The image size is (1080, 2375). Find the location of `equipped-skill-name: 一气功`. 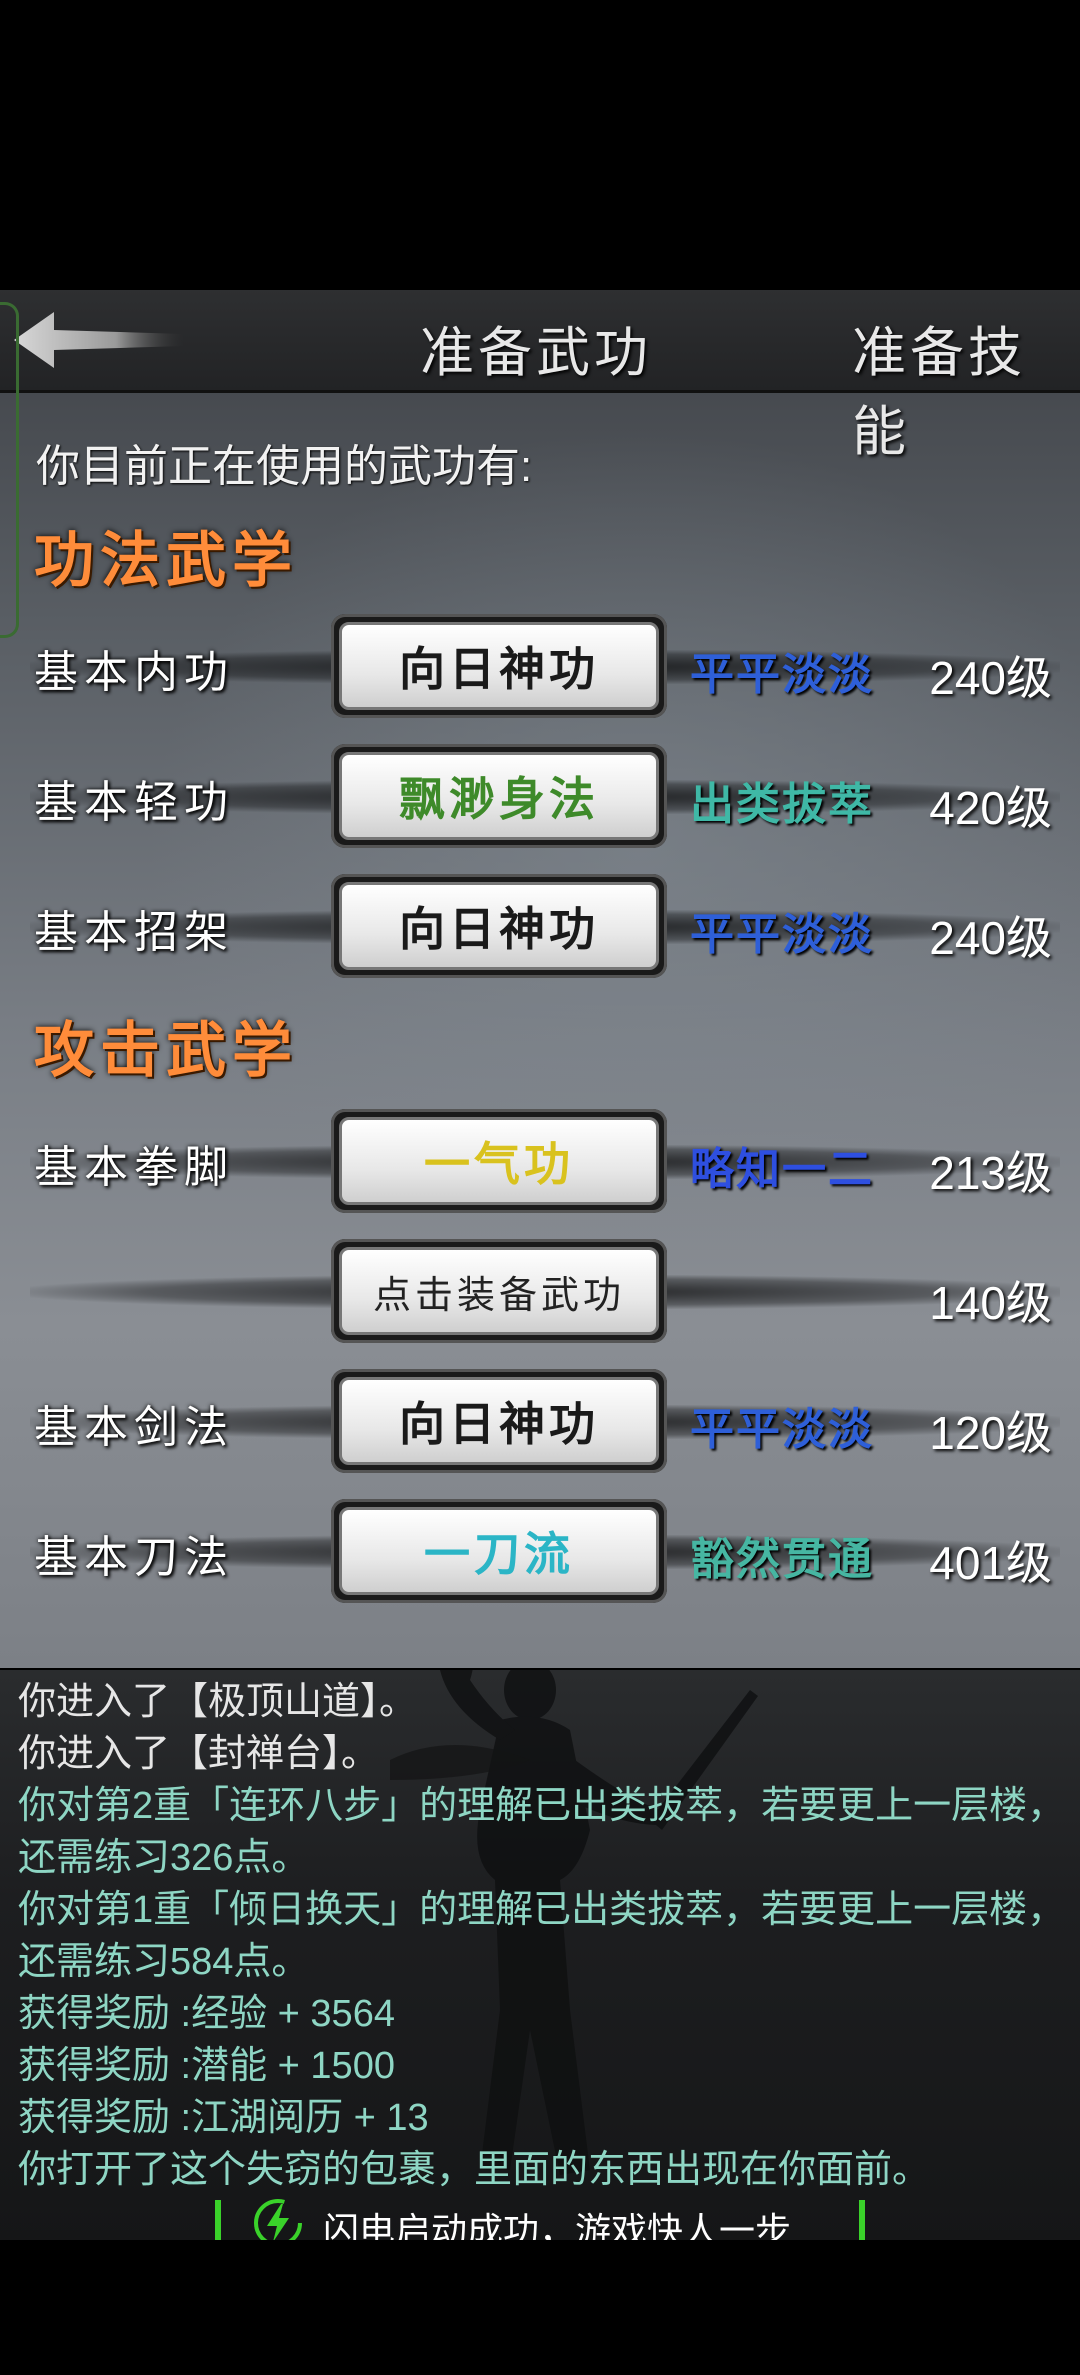

equipped-skill-name: 一气功 is located at coordinates (499, 1161).